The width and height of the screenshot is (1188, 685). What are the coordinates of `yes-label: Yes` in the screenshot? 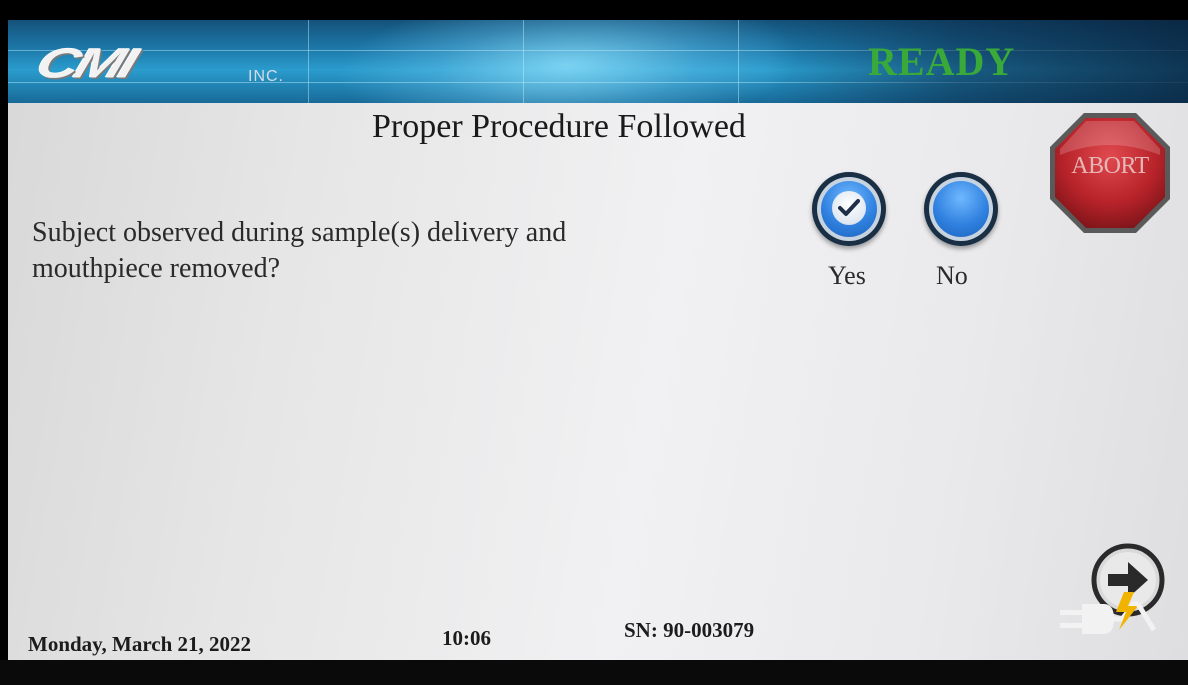 It's located at (847, 275).